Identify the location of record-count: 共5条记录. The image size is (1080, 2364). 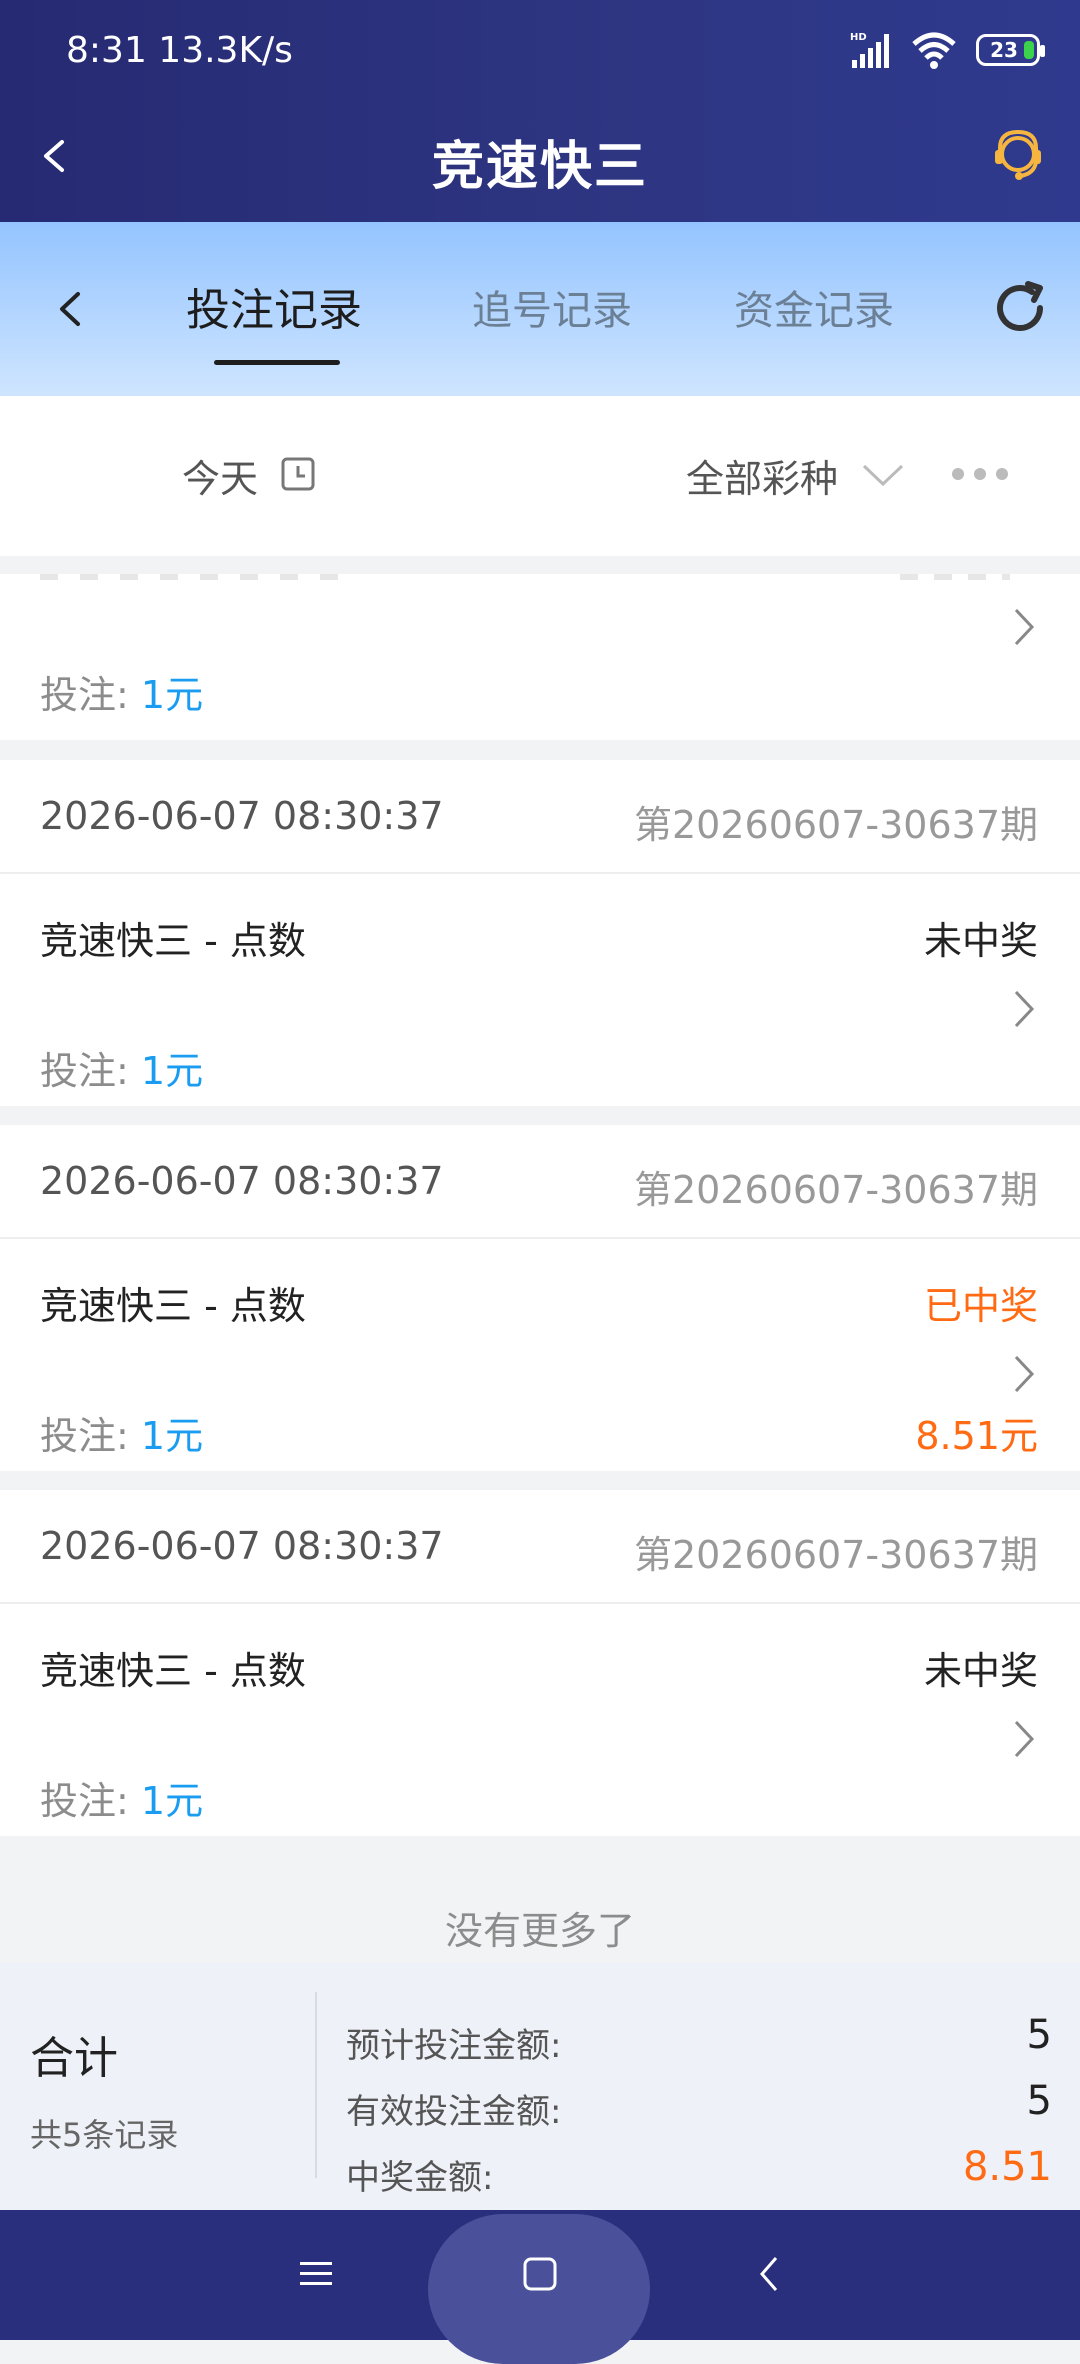
(104, 2135).